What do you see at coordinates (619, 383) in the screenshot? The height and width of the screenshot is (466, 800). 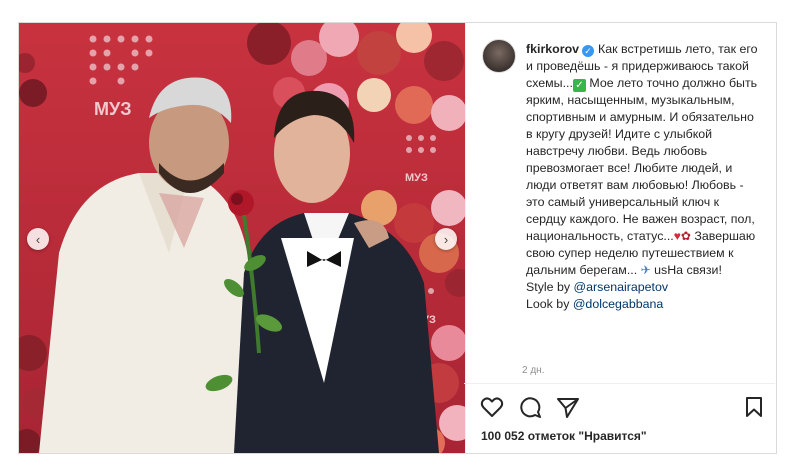 I see `actions-divider` at bounding box center [619, 383].